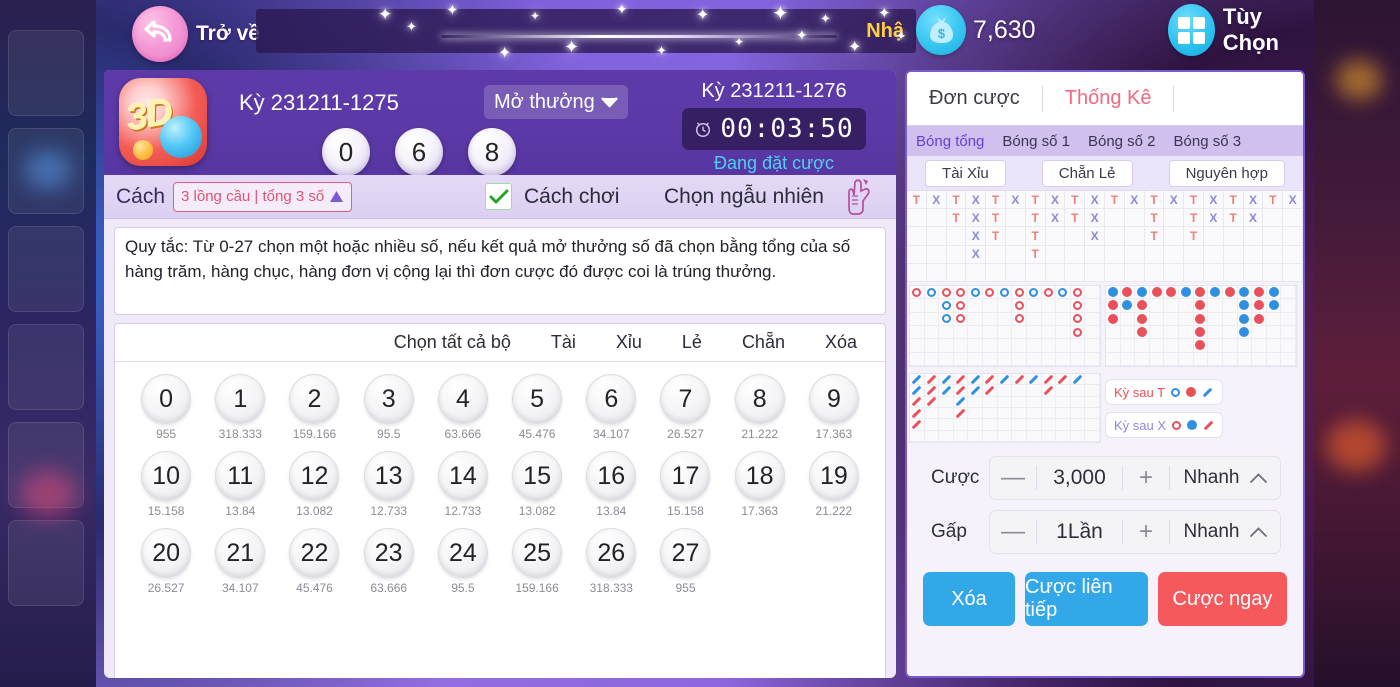  I want to click on number-option: 0 955, so click(166, 407).